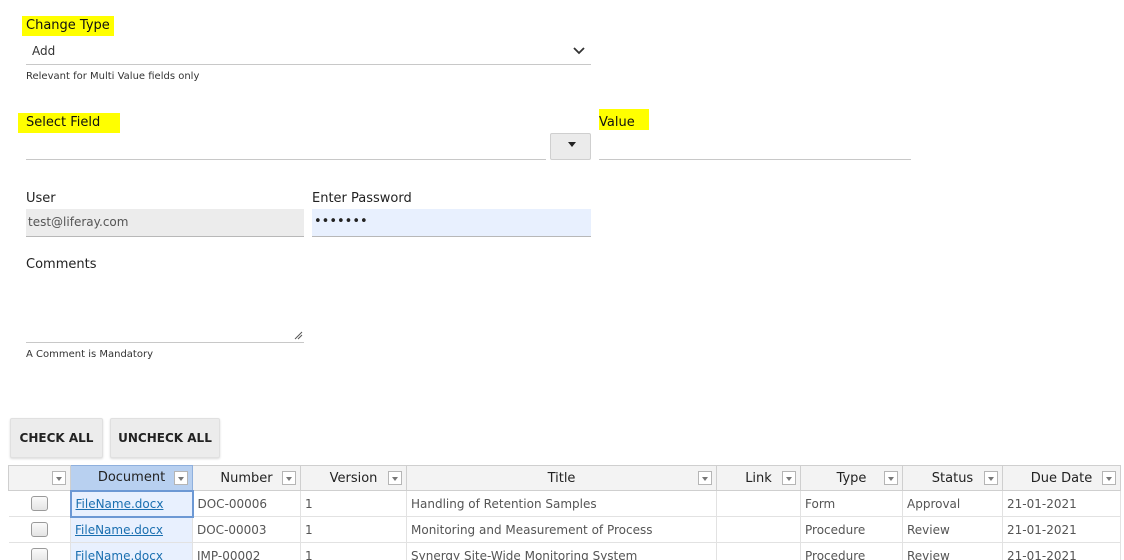 The width and height of the screenshot is (1124, 560). I want to click on column-header-type: Type, so click(851, 478).